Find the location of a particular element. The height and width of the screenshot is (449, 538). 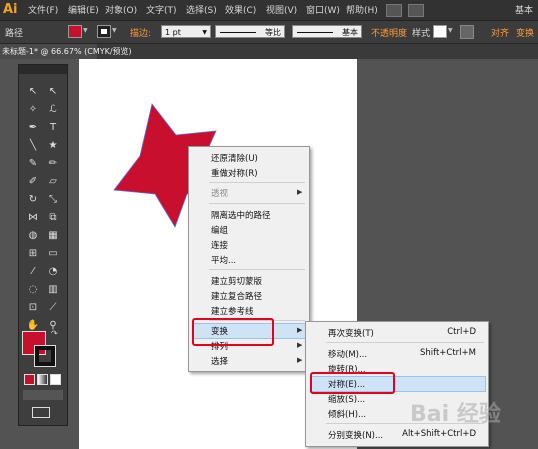

watermark: Bai 经验 is located at coordinates (455, 414).